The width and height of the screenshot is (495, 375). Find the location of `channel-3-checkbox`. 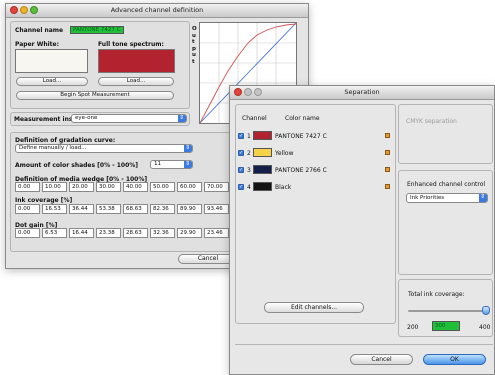

channel-3-checkbox is located at coordinates (241, 170).